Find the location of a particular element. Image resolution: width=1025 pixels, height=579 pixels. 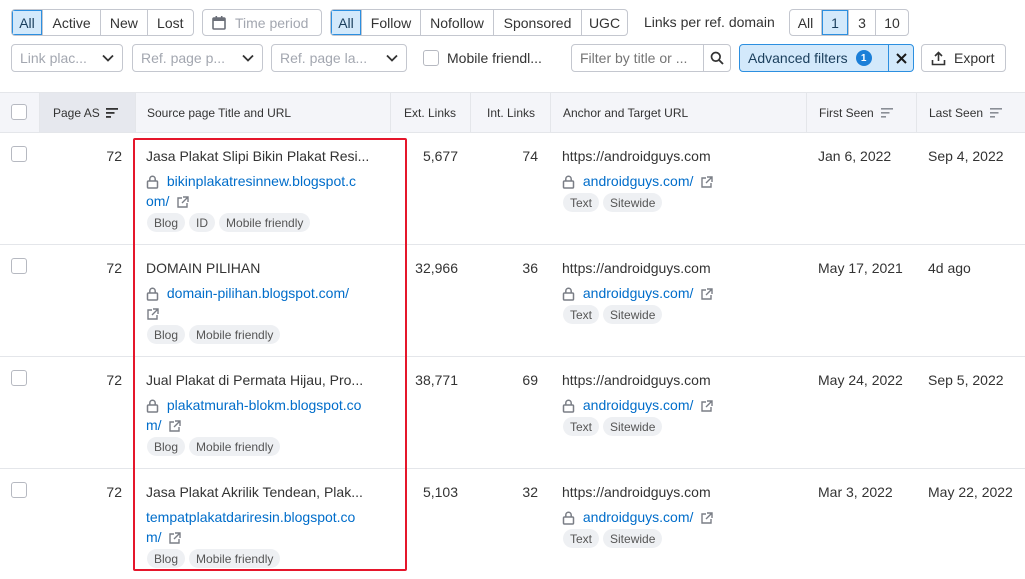

source-title: DOMAIN PILIHAN is located at coordinates (203, 268).